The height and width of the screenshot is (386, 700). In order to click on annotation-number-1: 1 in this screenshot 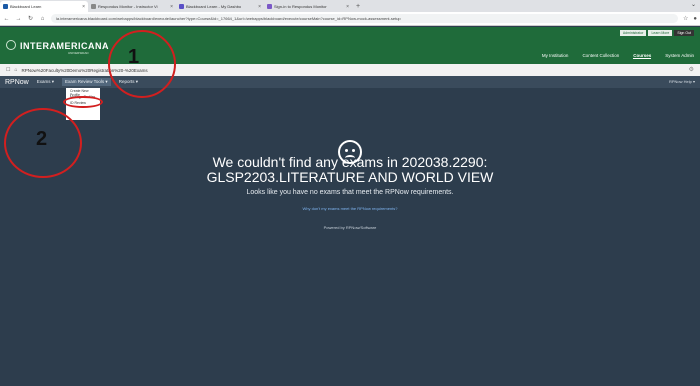, I will do `click(134, 57)`.